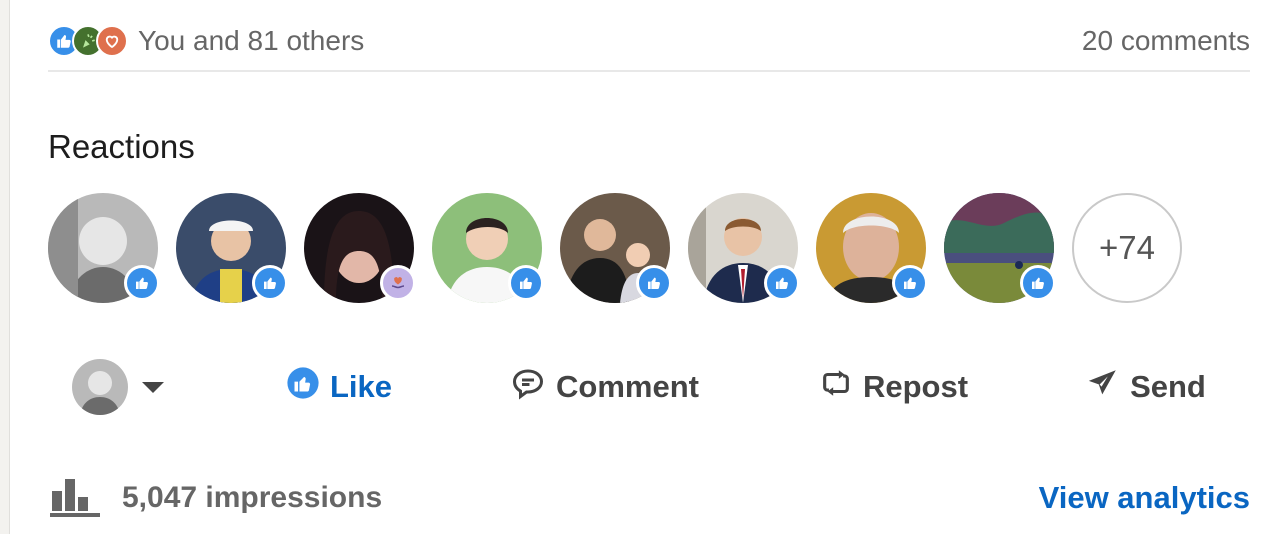  What do you see at coordinates (1144, 498) in the screenshot?
I see `view-analytics-link: View analytics` at bounding box center [1144, 498].